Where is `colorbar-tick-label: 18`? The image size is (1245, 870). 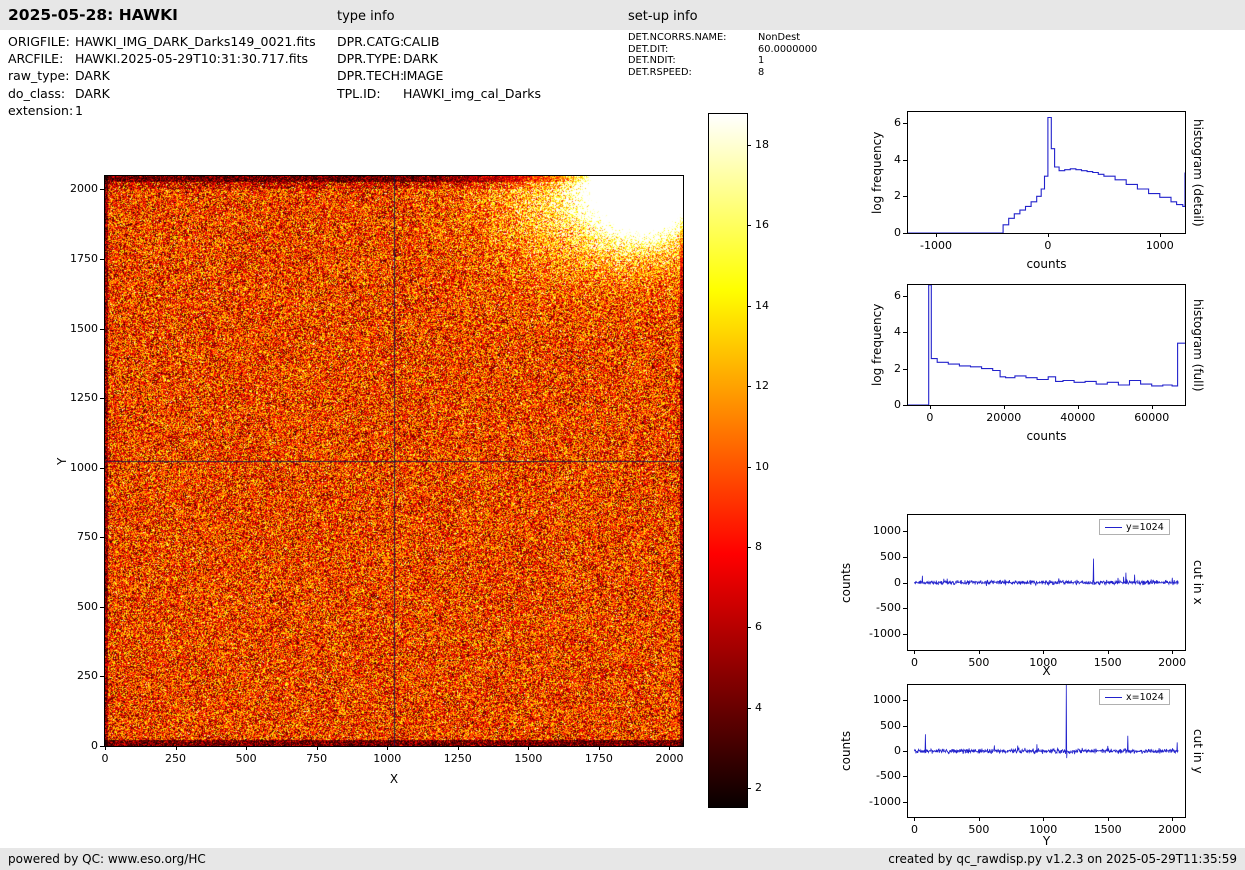
colorbar-tick-label: 18 is located at coordinates (762, 145).